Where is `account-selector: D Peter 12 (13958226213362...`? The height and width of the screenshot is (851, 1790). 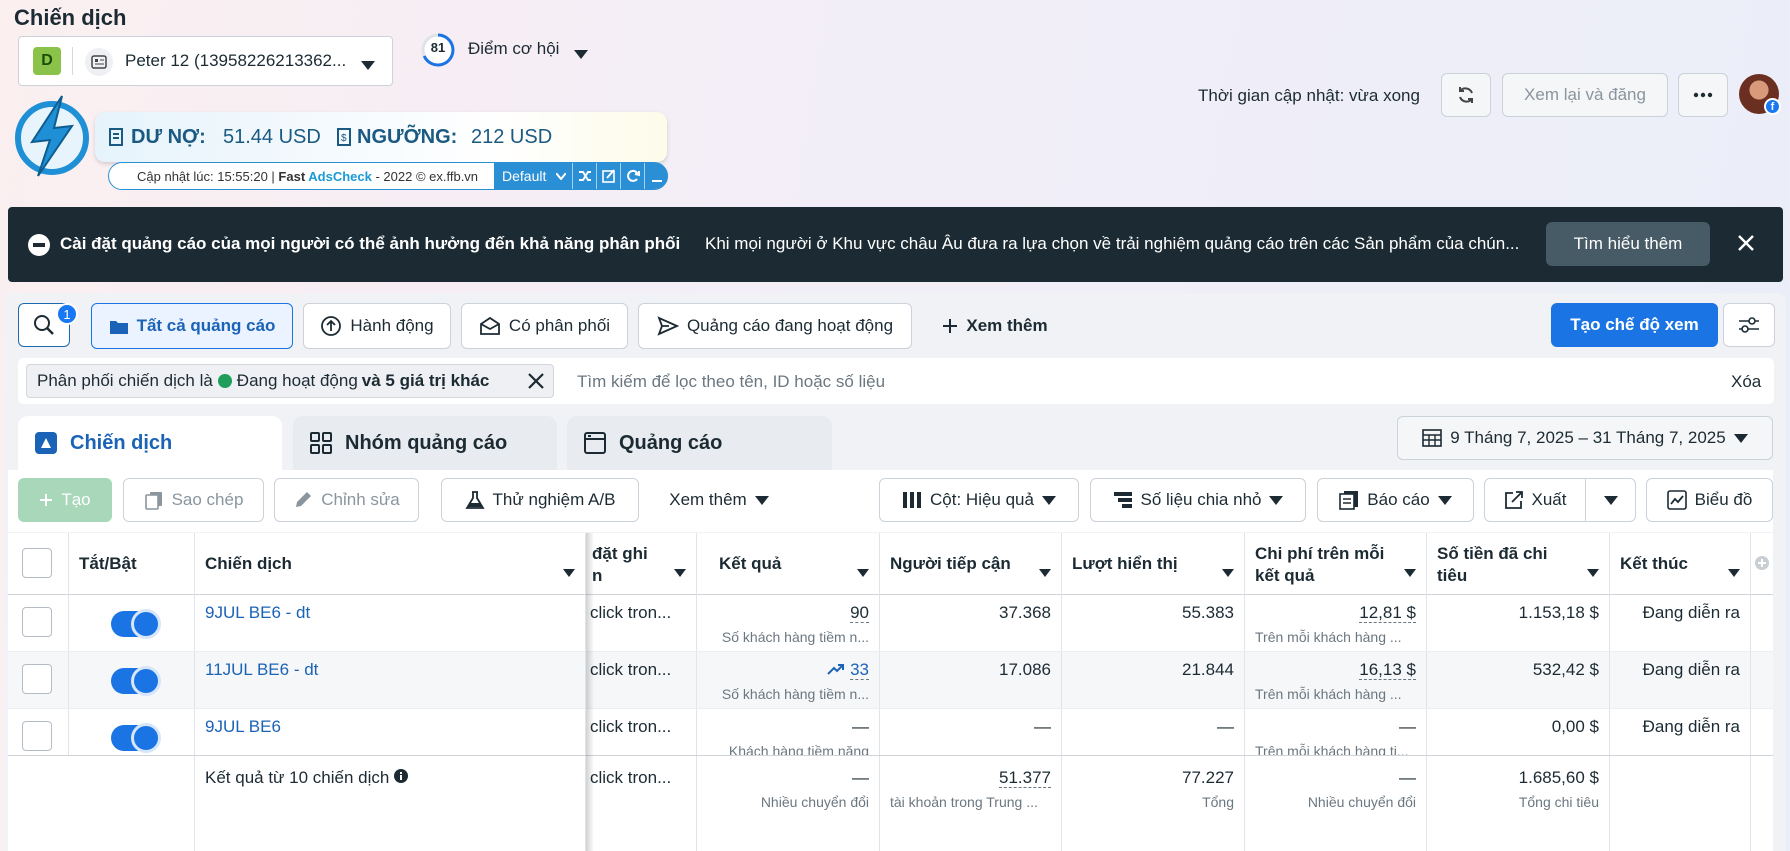
account-selector: D Peter 12 (13958226213362... is located at coordinates (205, 61).